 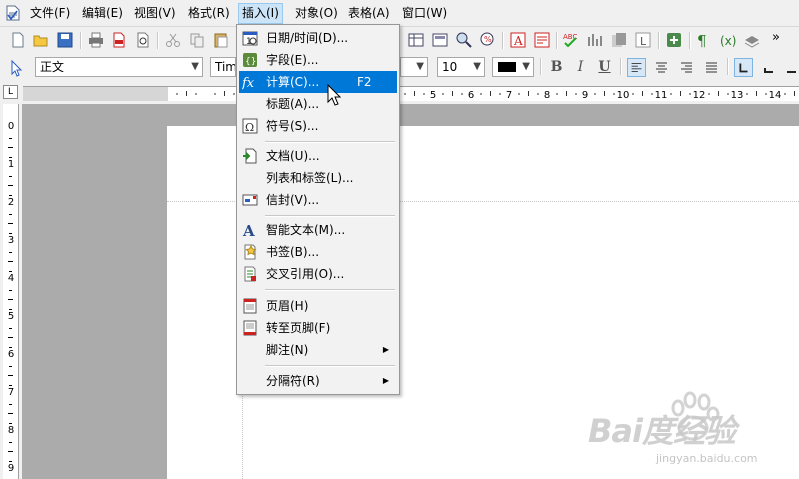 What do you see at coordinates (471, 95) in the screenshot?
I see `ruler-number: 6` at bounding box center [471, 95].